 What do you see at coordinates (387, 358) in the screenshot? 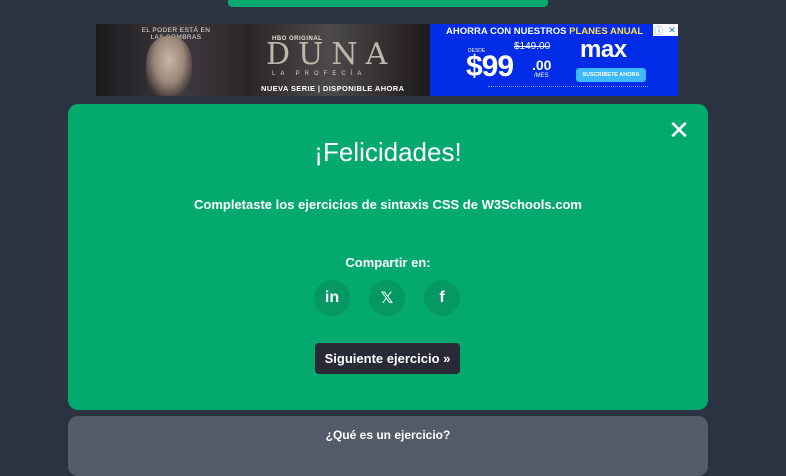
I see `next-exercise-button: Siguiente ejercicio »` at bounding box center [387, 358].